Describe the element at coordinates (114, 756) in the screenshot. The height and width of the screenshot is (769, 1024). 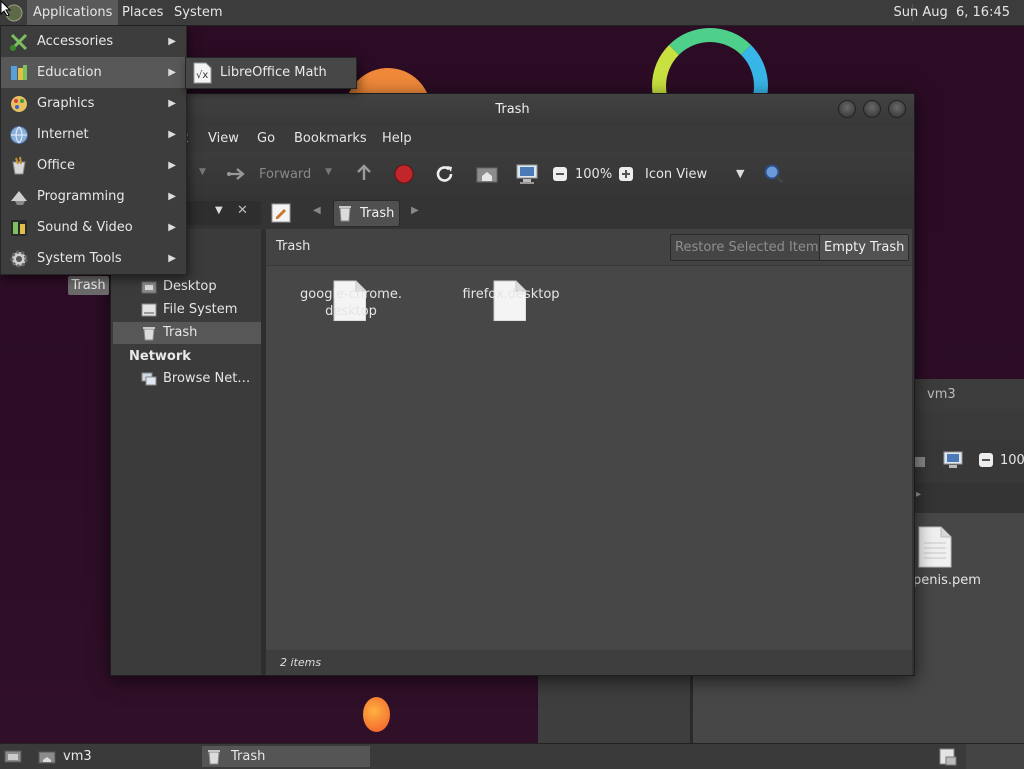
I see `taskbar-button-vm3: vm3` at that location.